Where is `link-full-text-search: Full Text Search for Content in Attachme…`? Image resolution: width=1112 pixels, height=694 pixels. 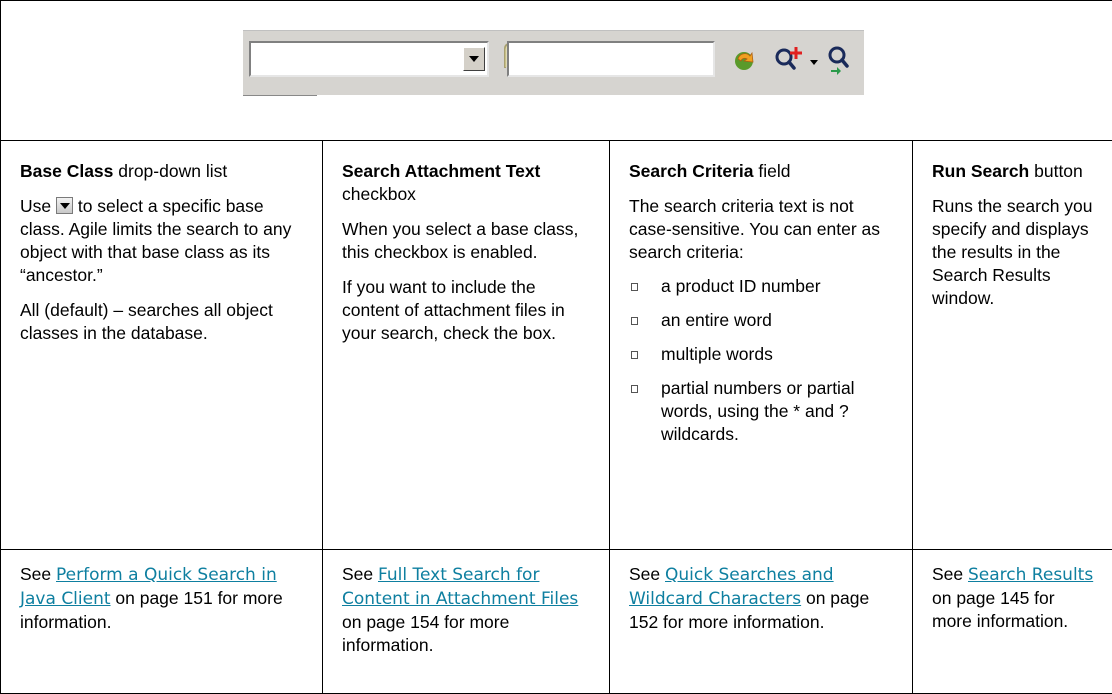 link-full-text-search: Full Text Search for Content in Attachme… is located at coordinates (460, 587).